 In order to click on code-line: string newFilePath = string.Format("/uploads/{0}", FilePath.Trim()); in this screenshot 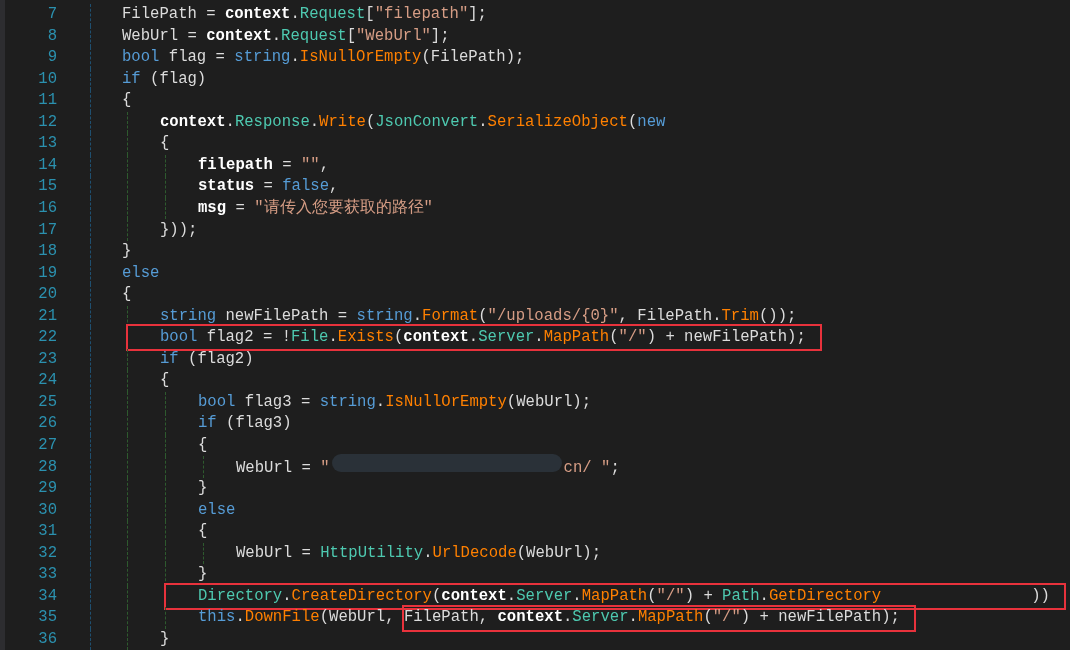, I will do `click(478, 316)`.